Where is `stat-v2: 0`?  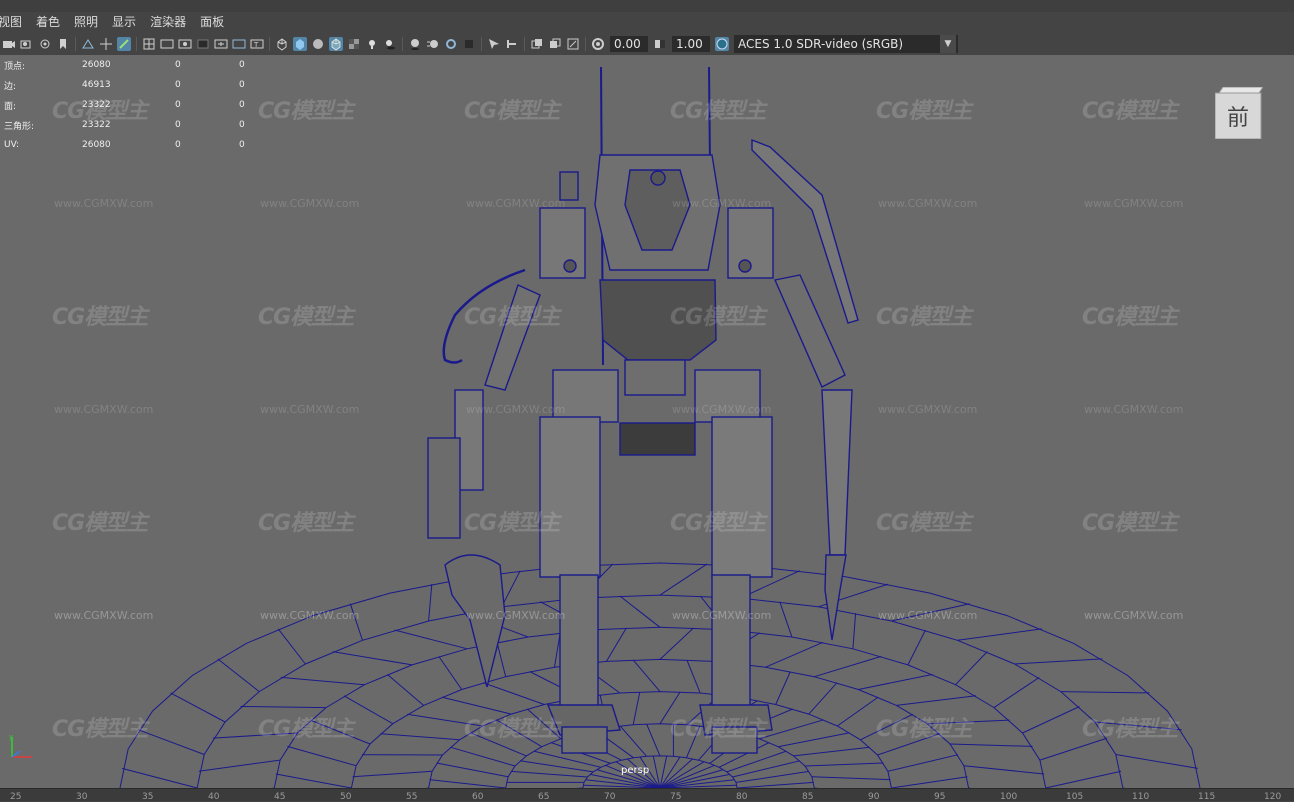
stat-v2: 0 is located at coordinates (207, 85).